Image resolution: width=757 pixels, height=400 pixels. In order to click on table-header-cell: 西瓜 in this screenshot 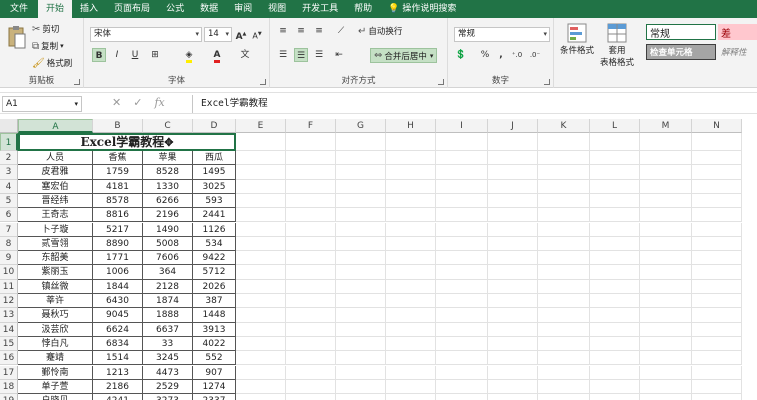, I will do `click(214, 158)`.